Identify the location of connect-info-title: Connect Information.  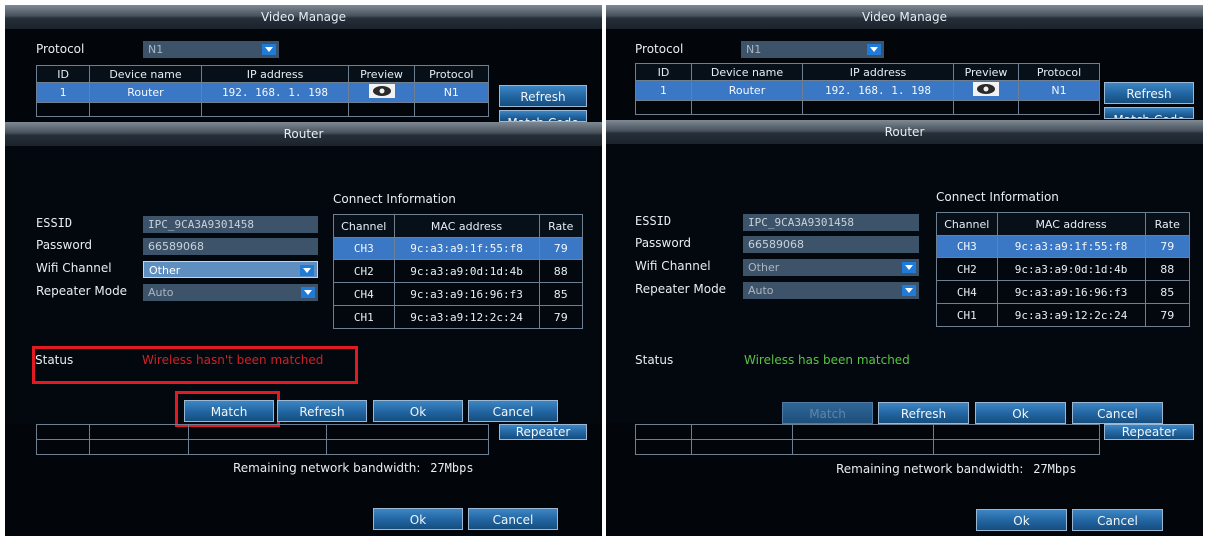
(997, 197).